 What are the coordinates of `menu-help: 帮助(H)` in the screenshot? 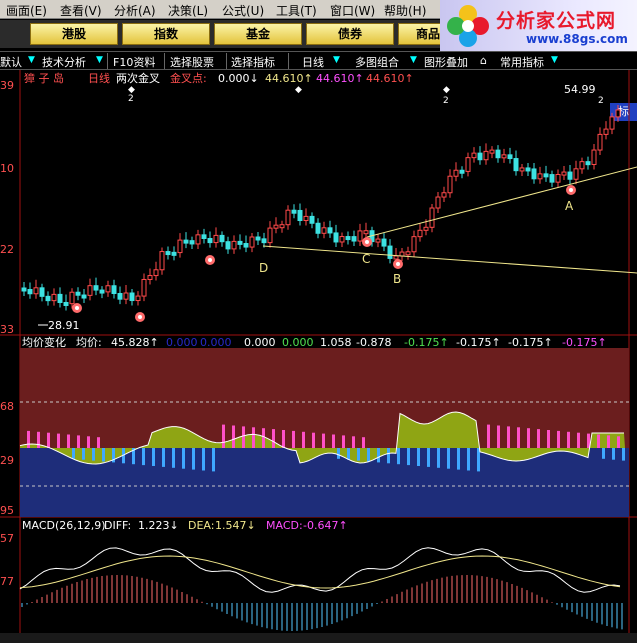 It's located at (405, 10).